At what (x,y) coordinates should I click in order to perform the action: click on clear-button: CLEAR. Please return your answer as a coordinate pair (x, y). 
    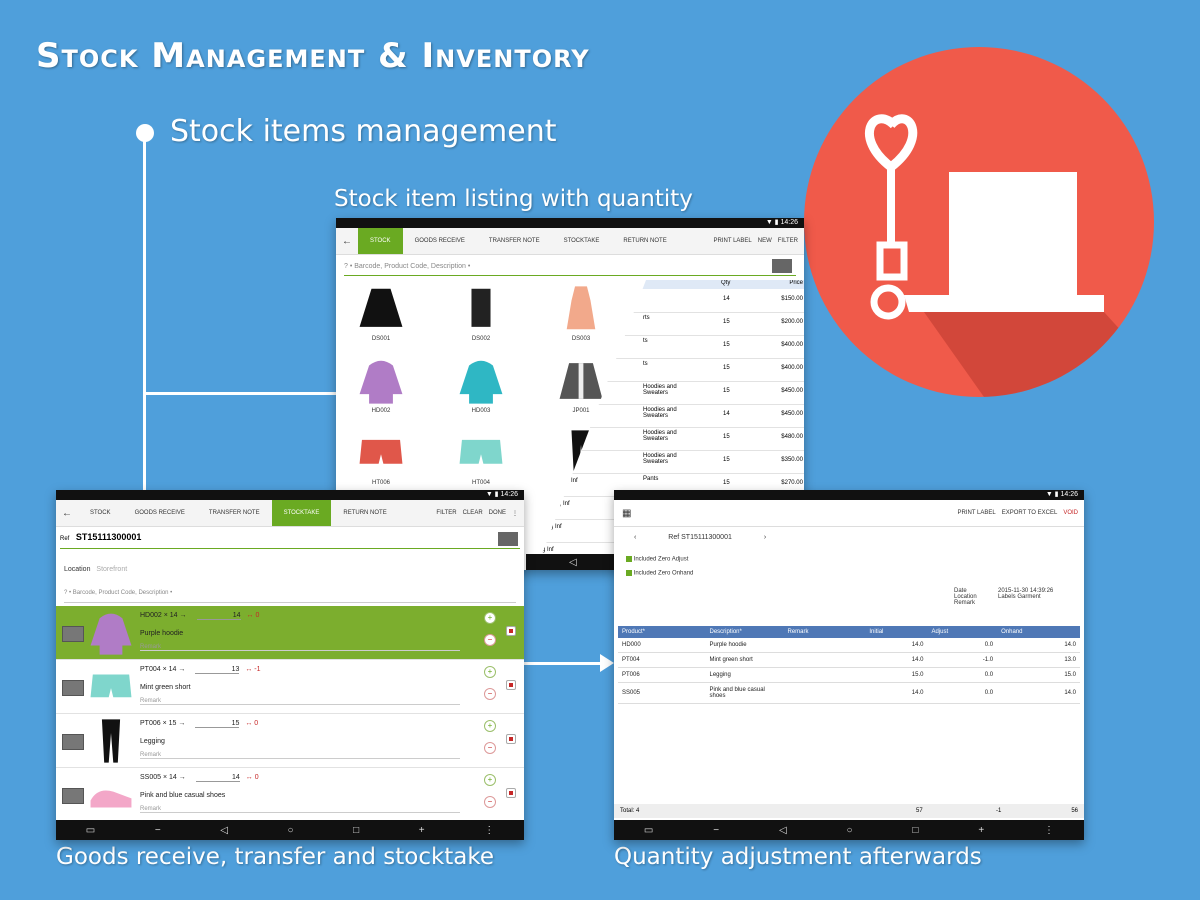
    Looking at the image, I should click on (473, 513).